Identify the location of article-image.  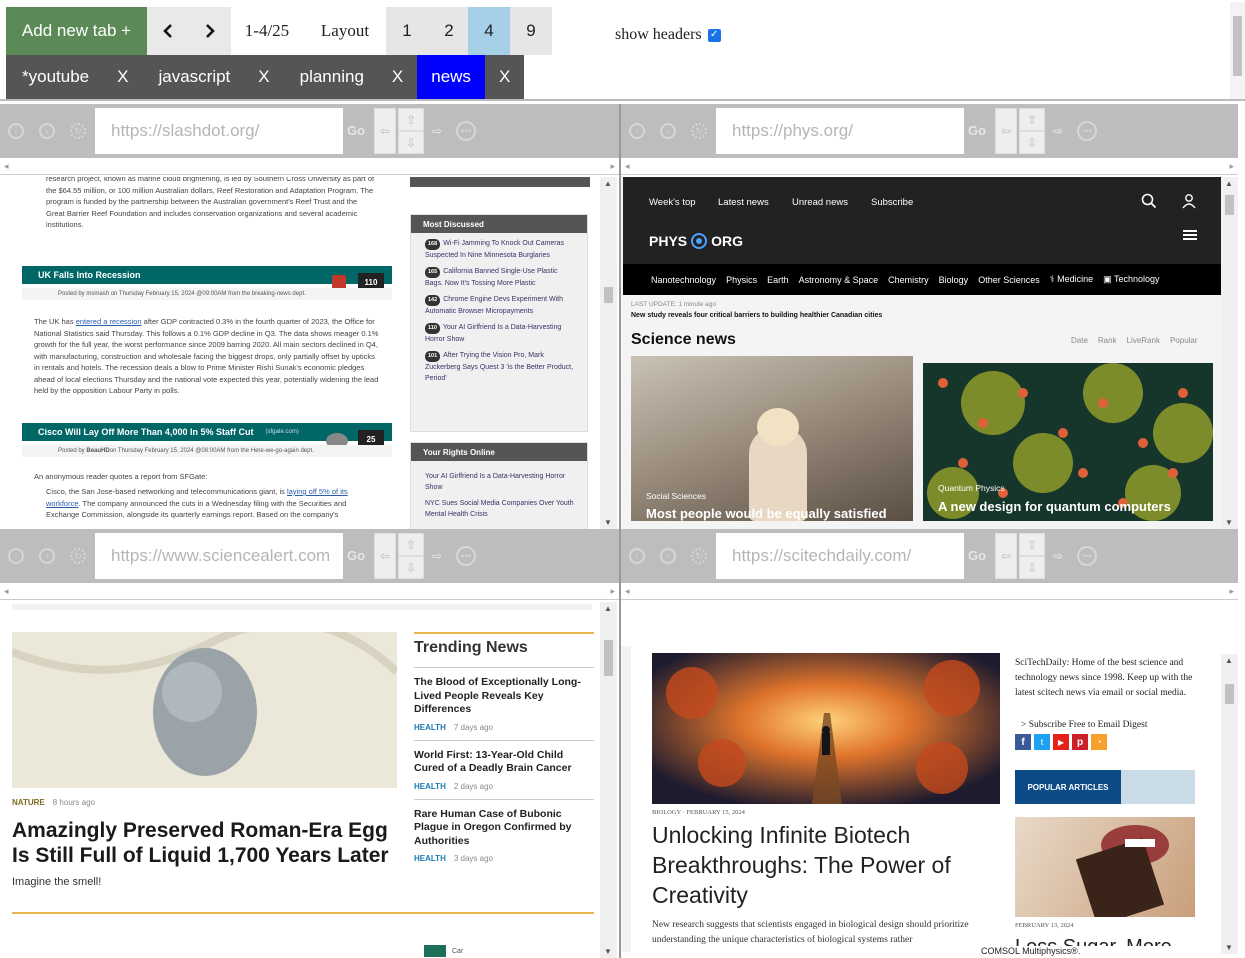
(826, 728).